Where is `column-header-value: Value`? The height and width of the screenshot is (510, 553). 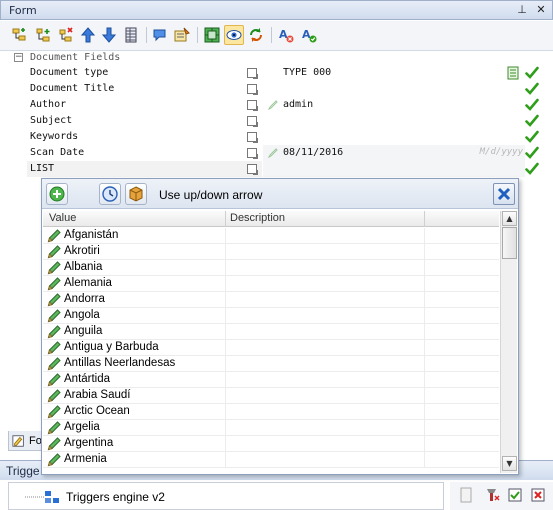 column-header-value: Value is located at coordinates (62, 218).